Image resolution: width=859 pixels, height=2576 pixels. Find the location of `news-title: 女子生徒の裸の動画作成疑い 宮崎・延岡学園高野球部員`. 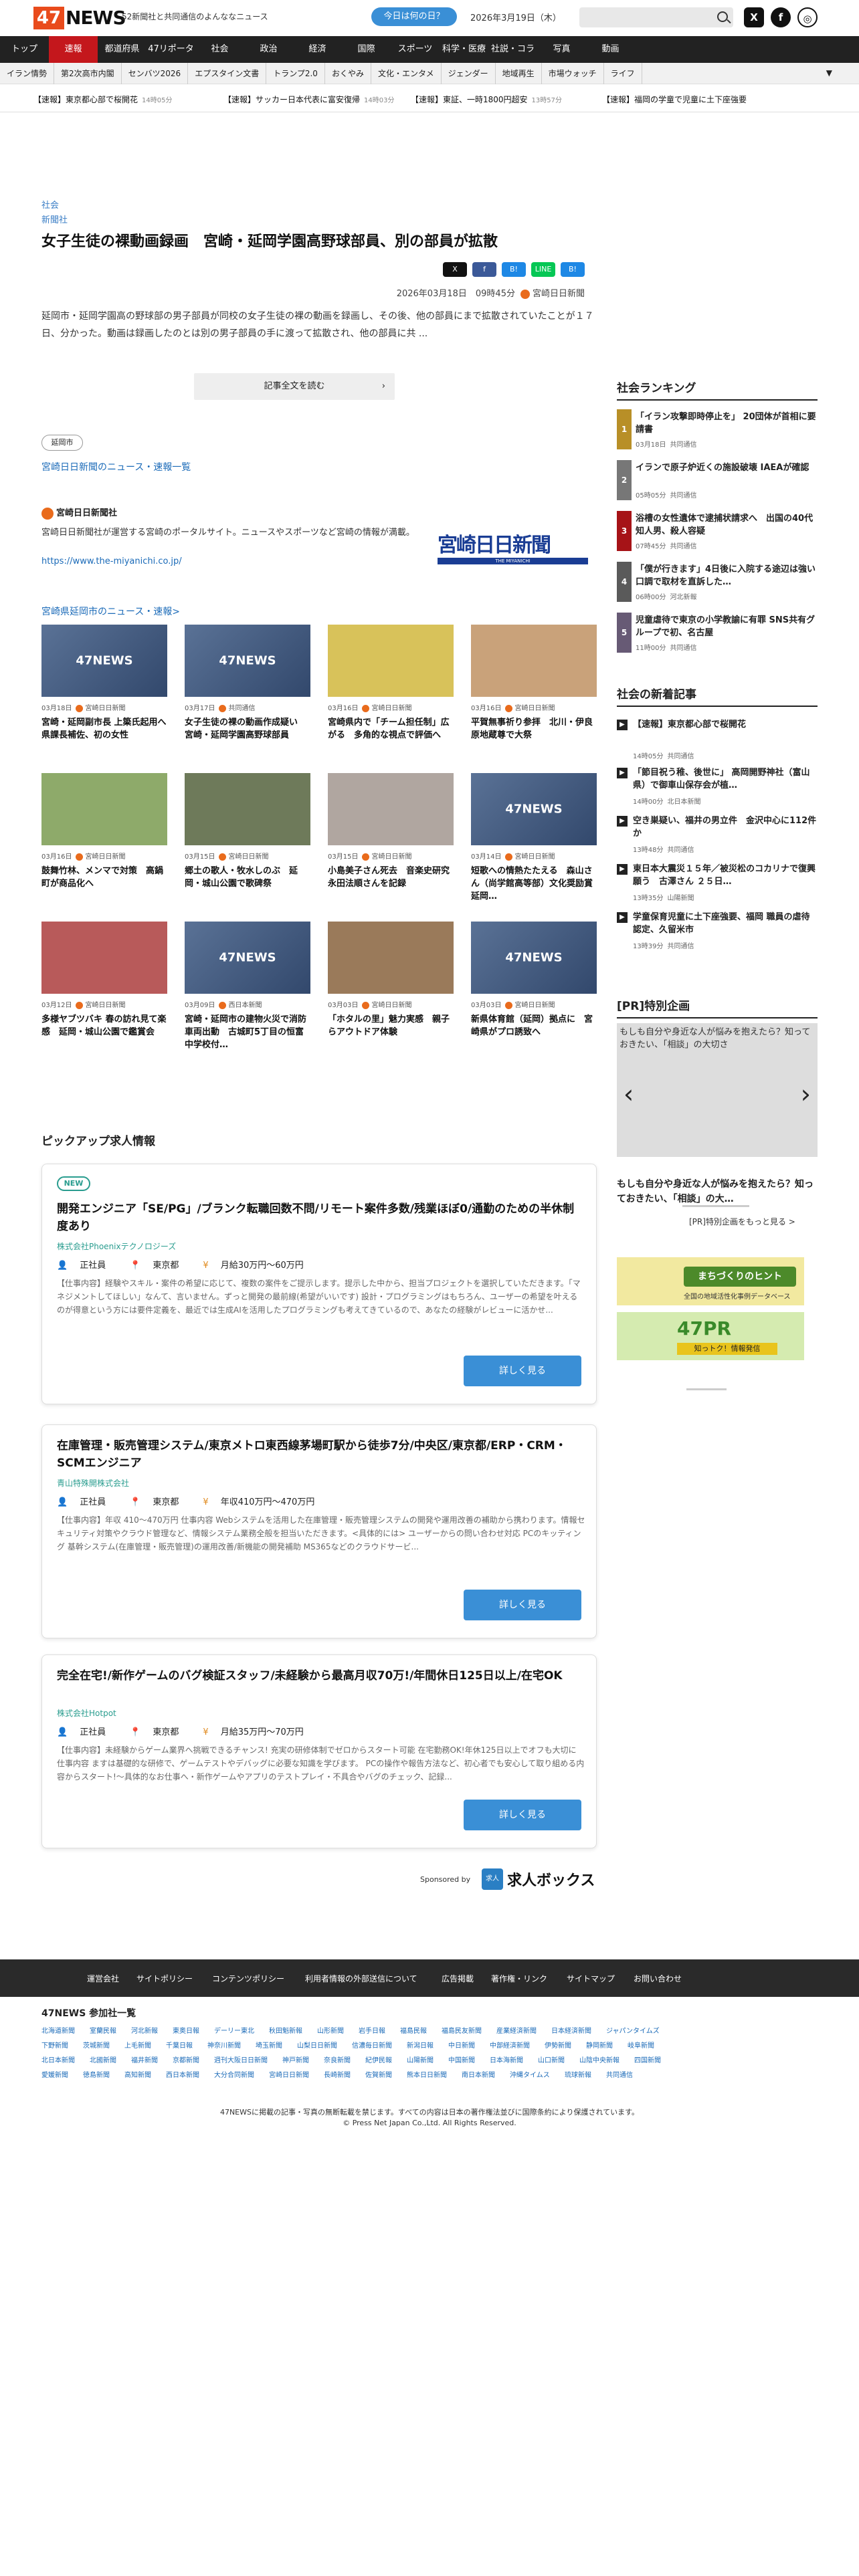

news-title: 女子生徒の裸の動画作成疑い 宮崎・延岡学園高野球部員 is located at coordinates (248, 729).